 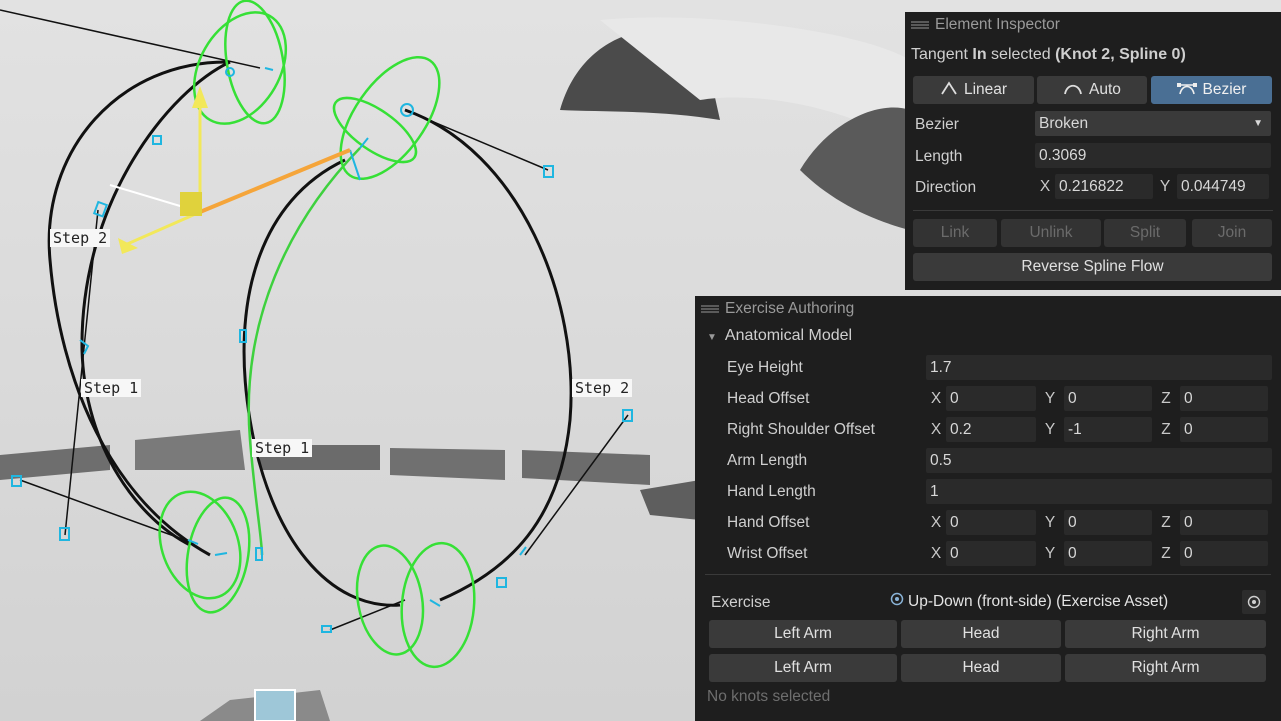 I want to click on head-offset-y-field: 0, so click(x=1108, y=398).